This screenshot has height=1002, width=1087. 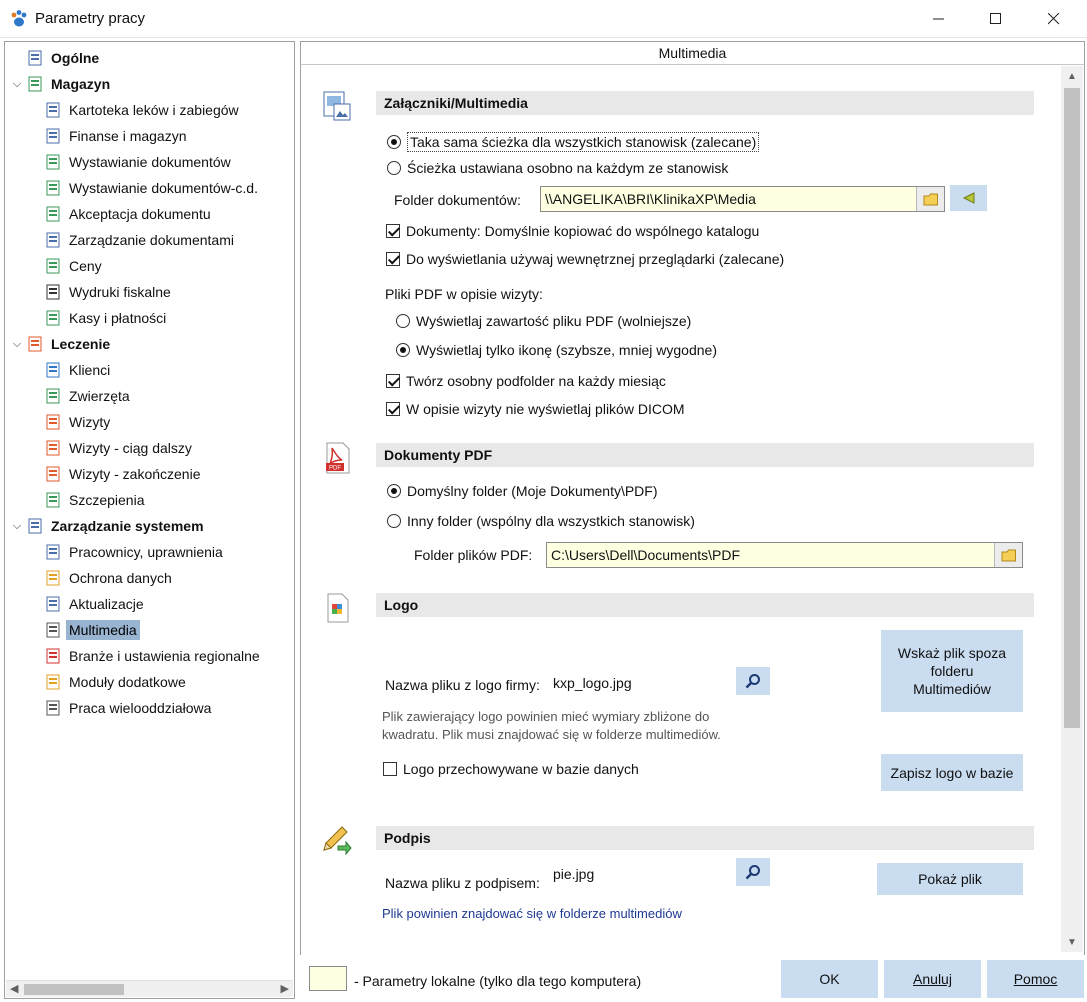 I want to click on tree-item-label: Moduły dodatkowe, so click(x=127, y=682).